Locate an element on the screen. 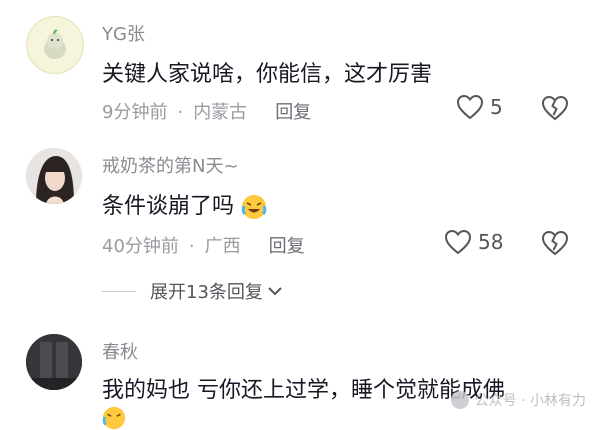 The image size is (600, 430). like-count: 58 is located at coordinates (491, 242).